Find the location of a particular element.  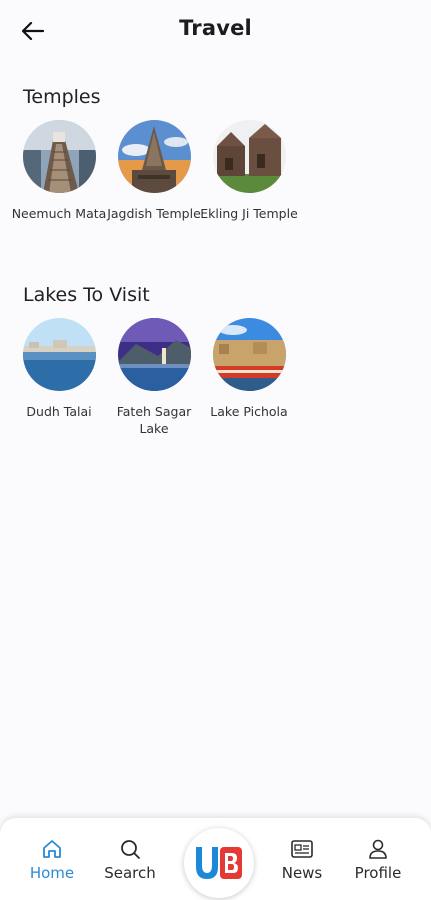

place-card: Jagdish Temple is located at coordinates (154, 171).